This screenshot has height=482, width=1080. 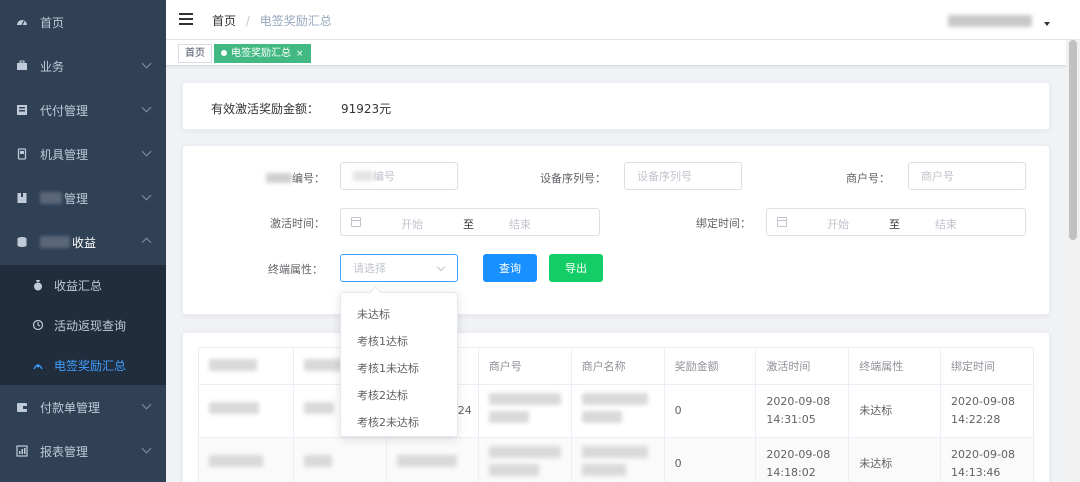 I want to click on table-header-row: 商户号 商户名称 奖励金额 激活时间 终端属性 绑定时间, so click(x=616, y=366).